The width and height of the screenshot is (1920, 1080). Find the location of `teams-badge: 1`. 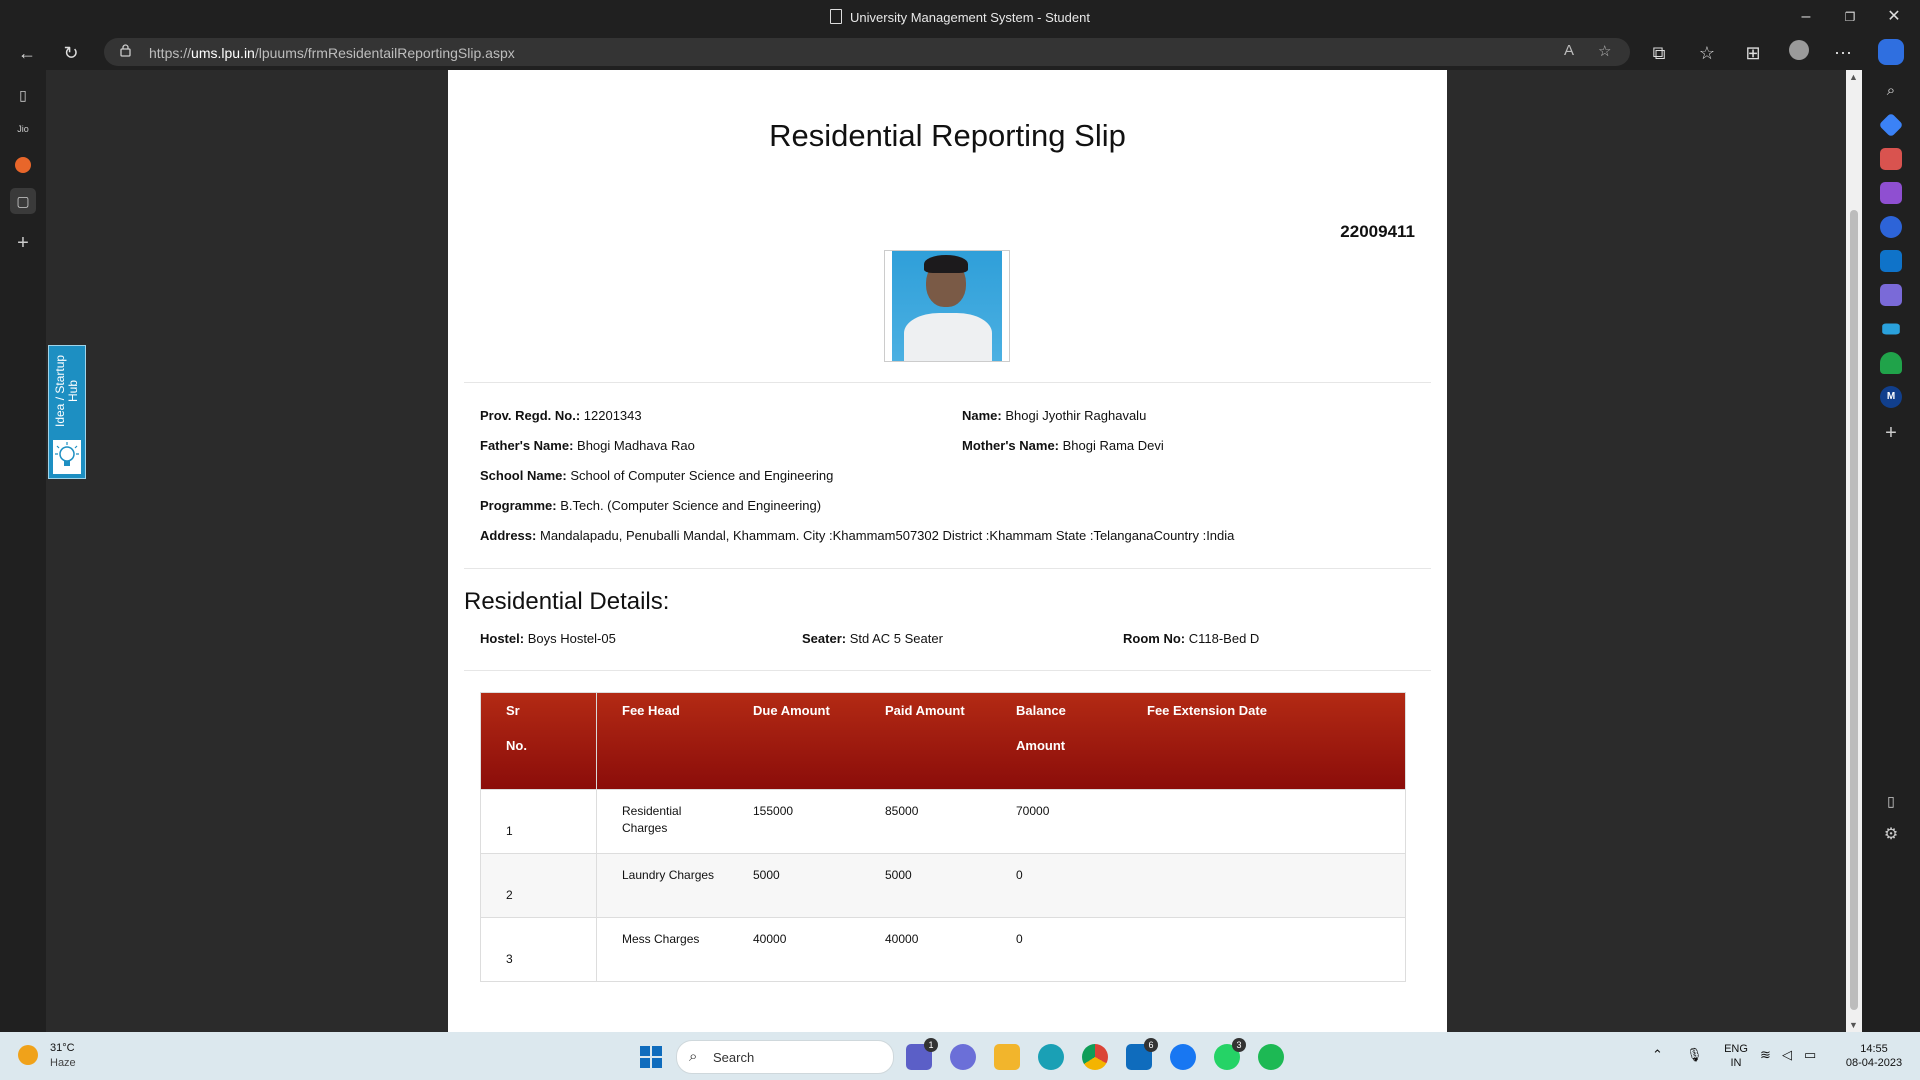

teams-badge: 1 is located at coordinates (931, 1045).